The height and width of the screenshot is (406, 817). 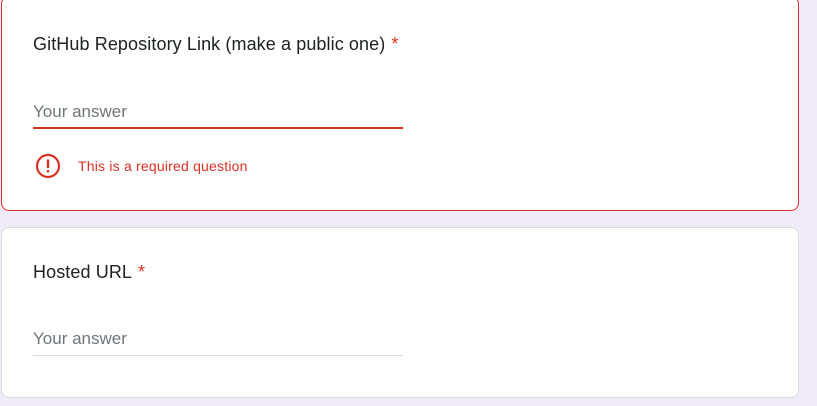 I want to click on github-repo-answer-input, so click(x=218, y=112).